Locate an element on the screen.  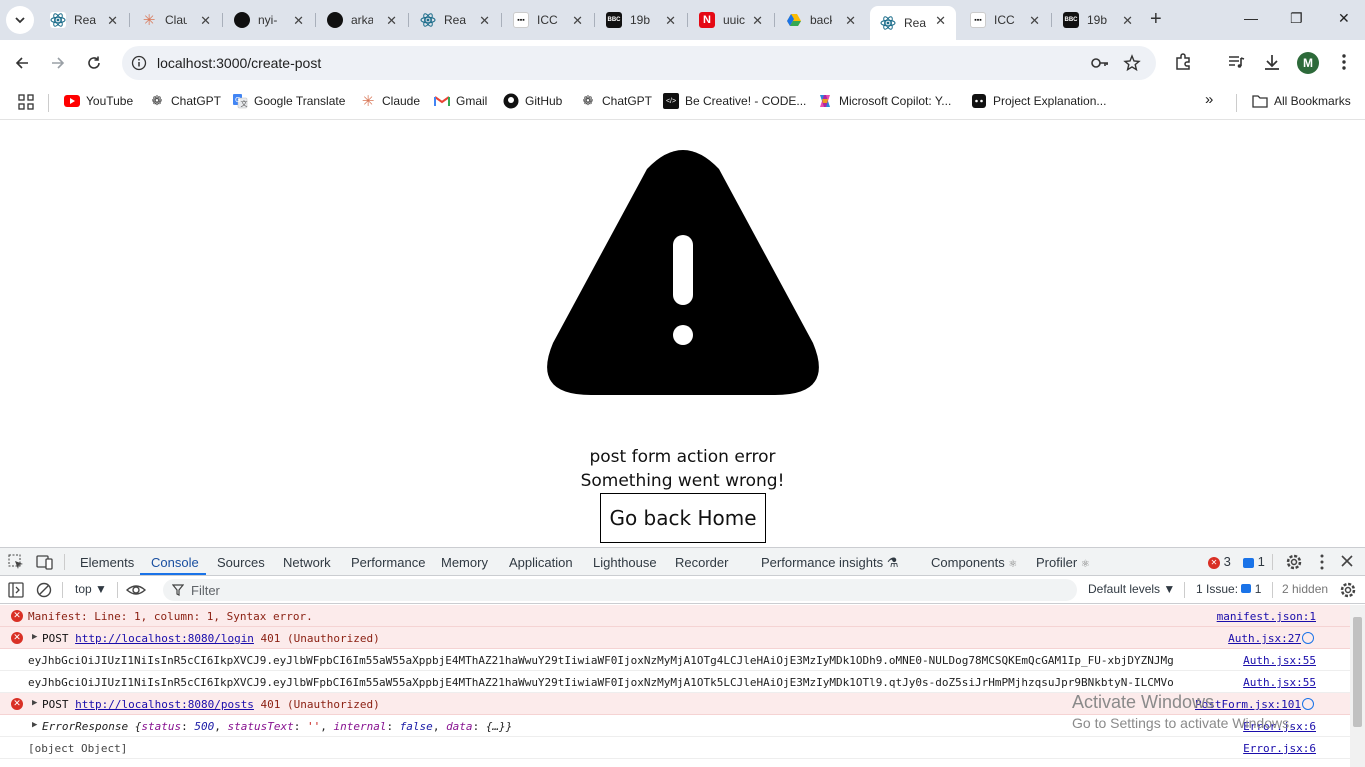
devtools-tab-performance: Performance is located at coordinates (388, 562).